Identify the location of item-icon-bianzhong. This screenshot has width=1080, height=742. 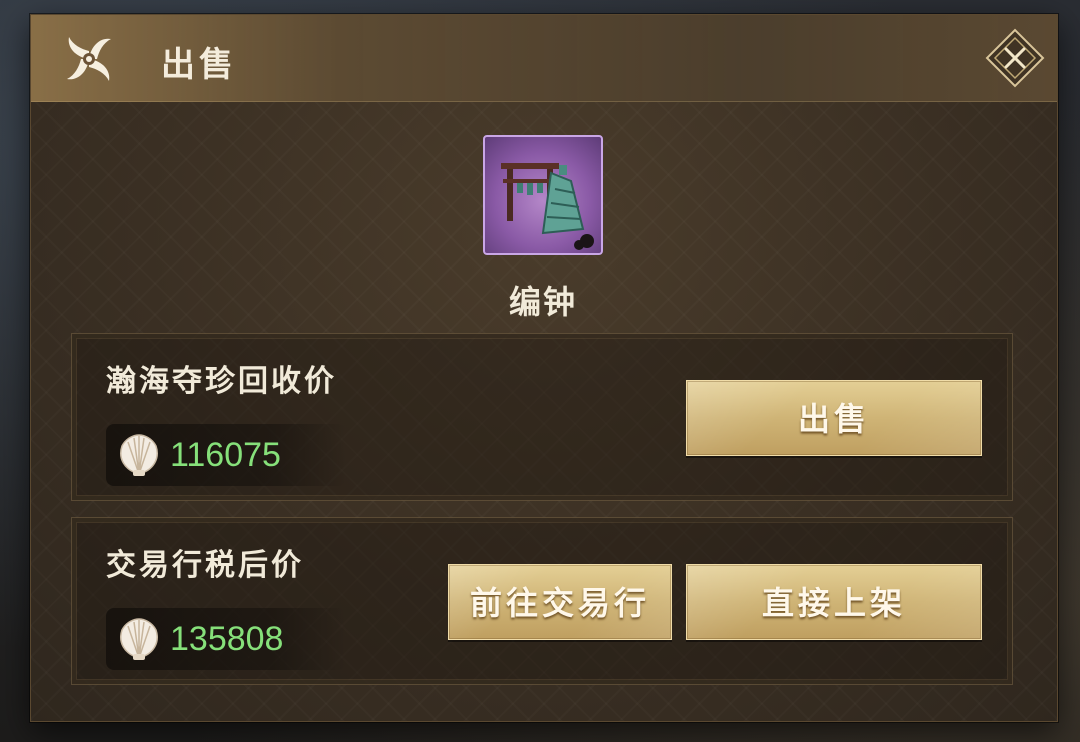
(543, 195).